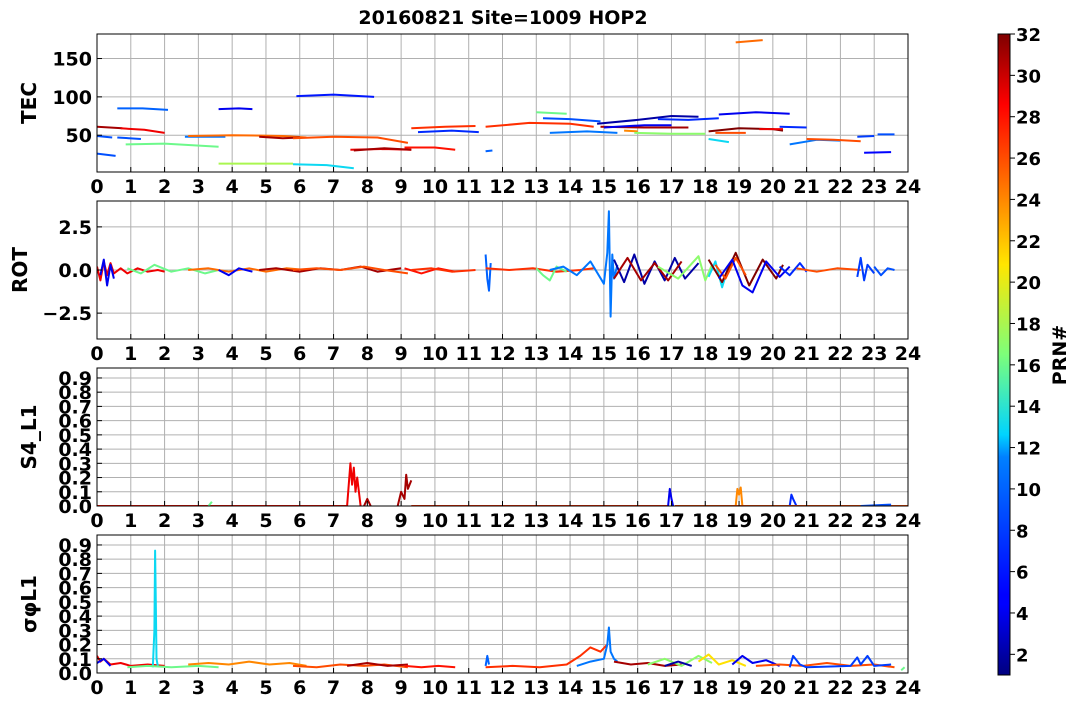  What do you see at coordinates (1028, 242) in the screenshot?
I see `colorbar-tick-label: 22` at bounding box center [1028, 242].